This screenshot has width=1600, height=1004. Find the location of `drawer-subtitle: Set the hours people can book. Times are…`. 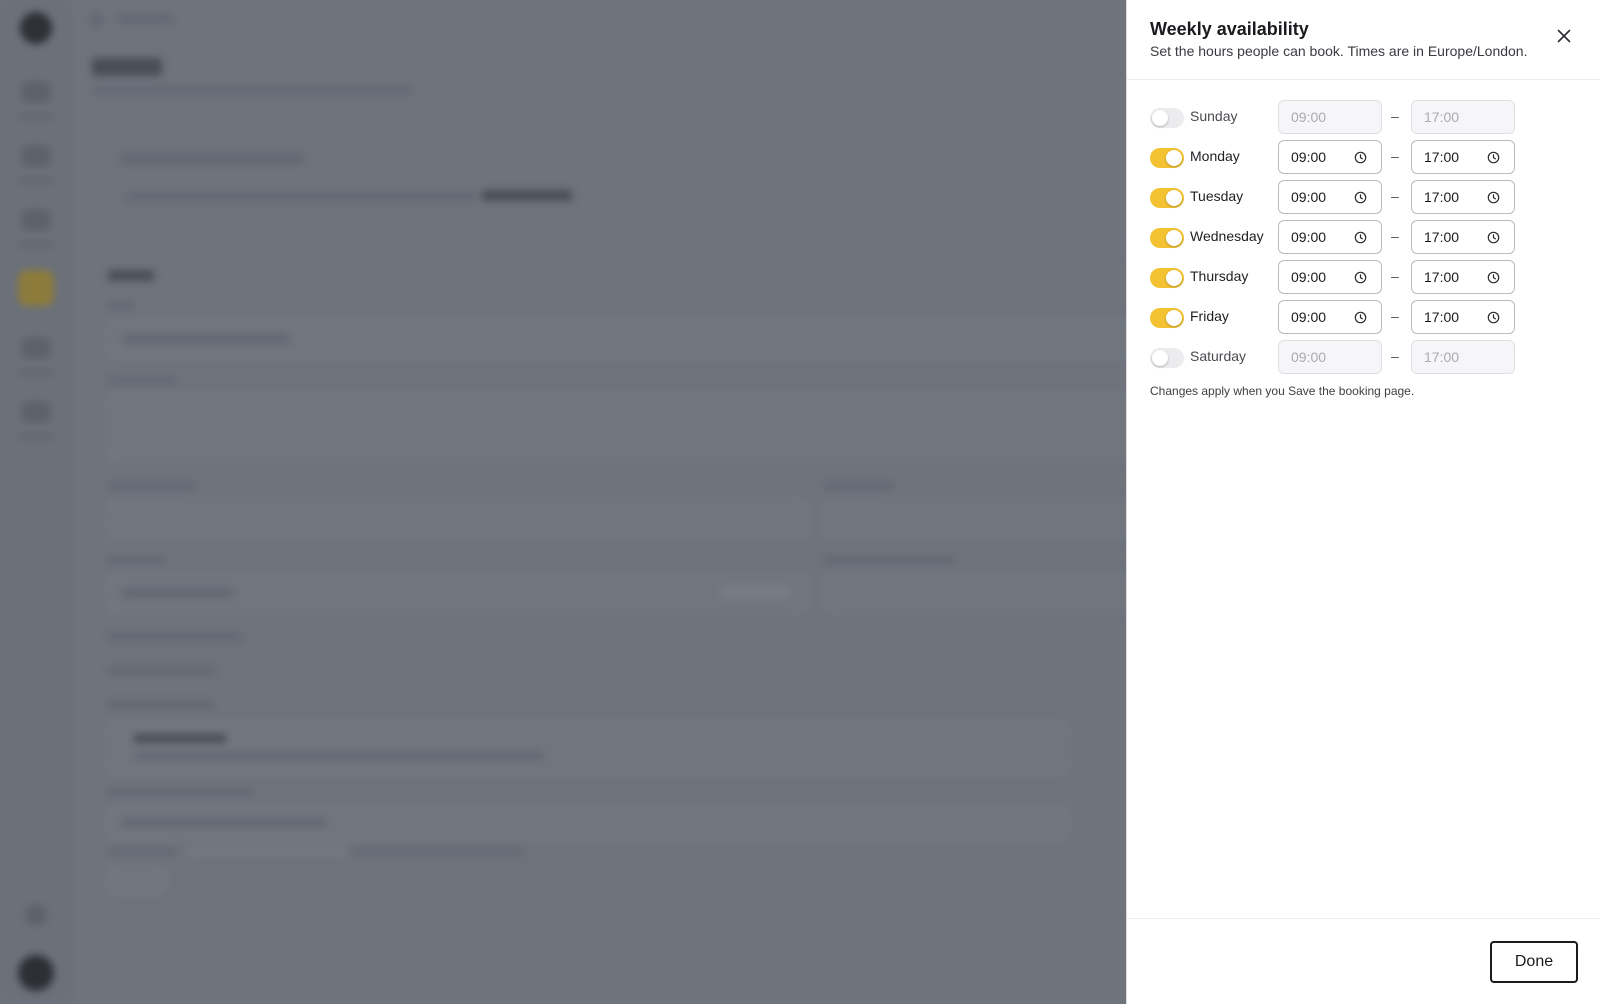

drawer-subtitle: Set the hours people can book. Times are… is located at coordinates (1339, 51).